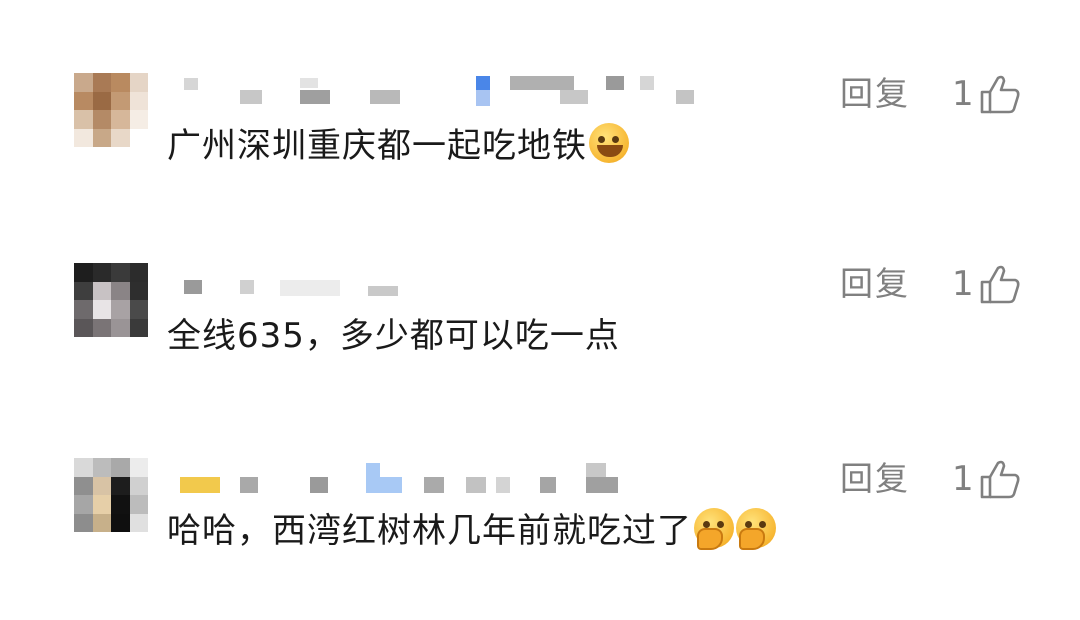 The image size is (1080, 620). What do you see at coordinates (398, 146) in the screenshot?
I see `comment-text: 广州深圳重庆都一起吃地铁` at bounding box center [398, 146].